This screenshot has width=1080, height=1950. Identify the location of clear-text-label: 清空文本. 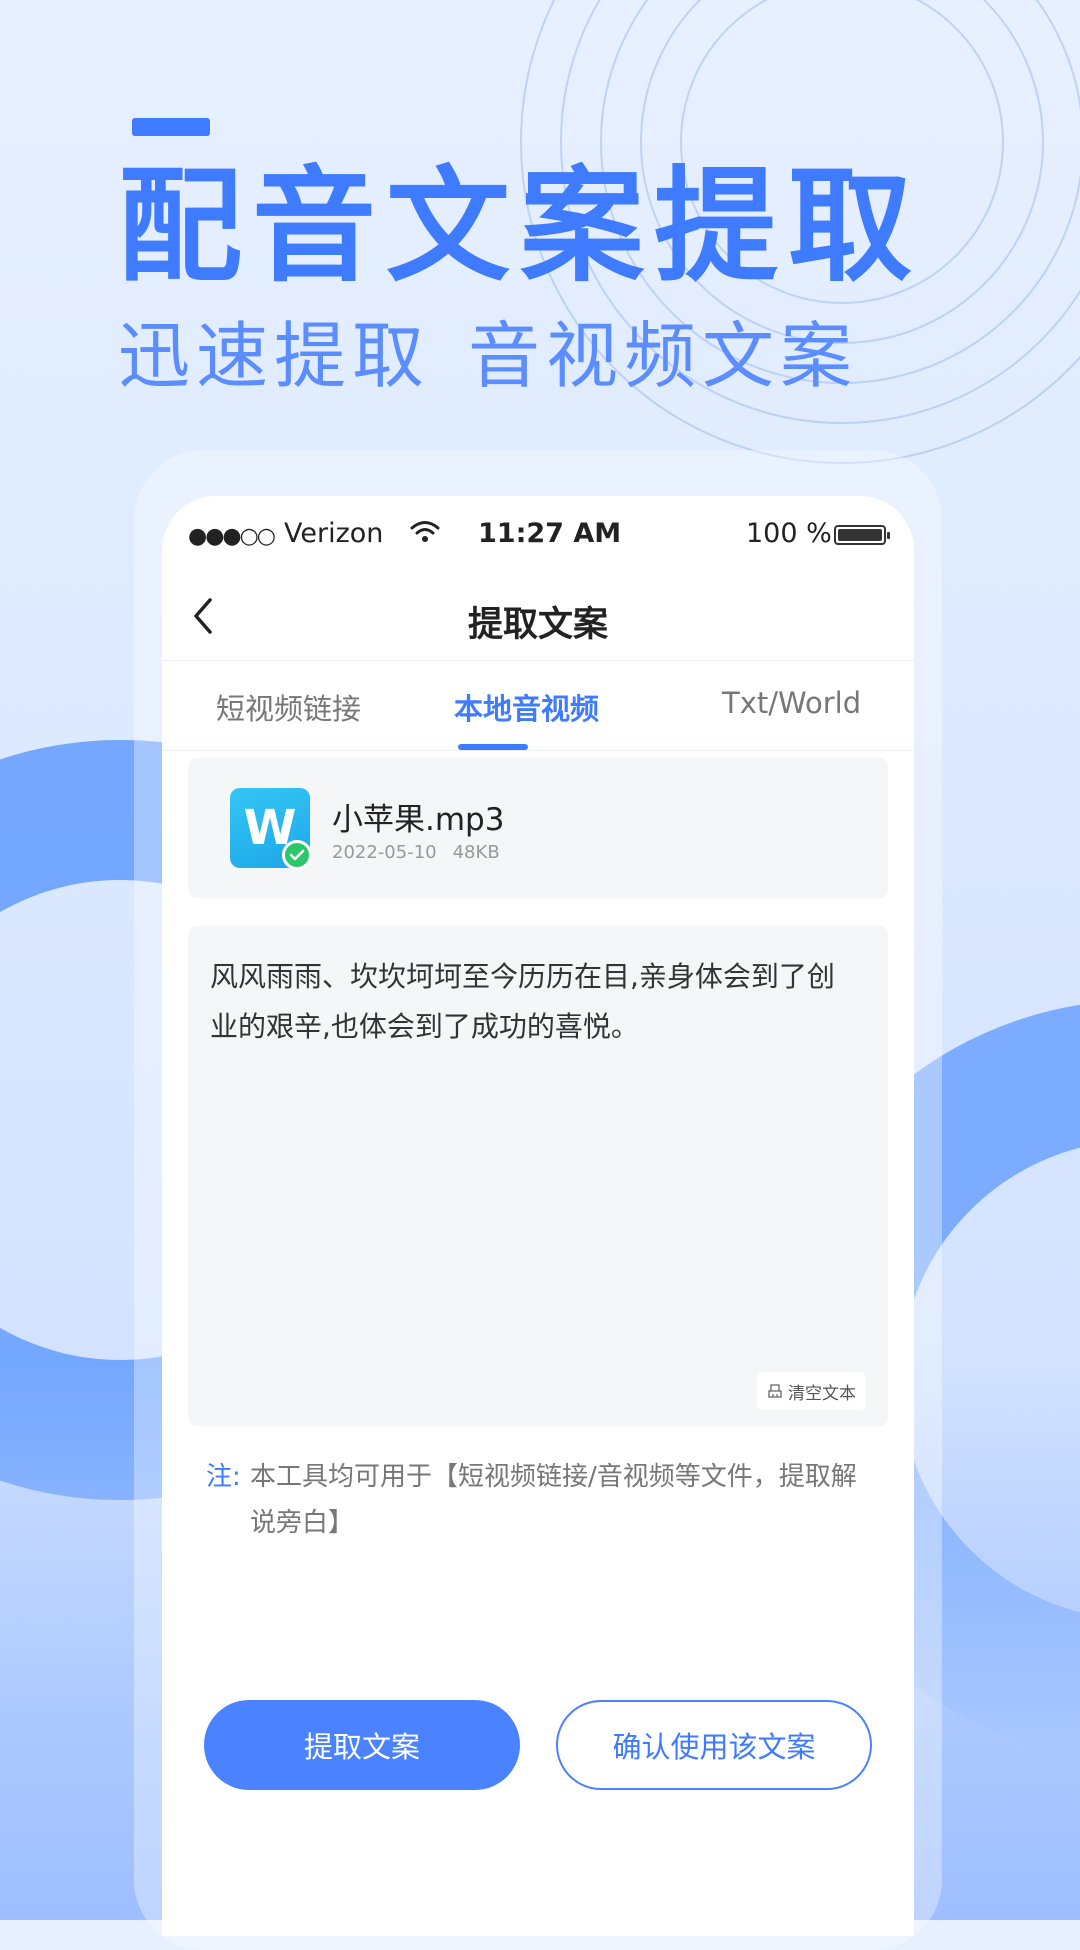
(822, 1393).